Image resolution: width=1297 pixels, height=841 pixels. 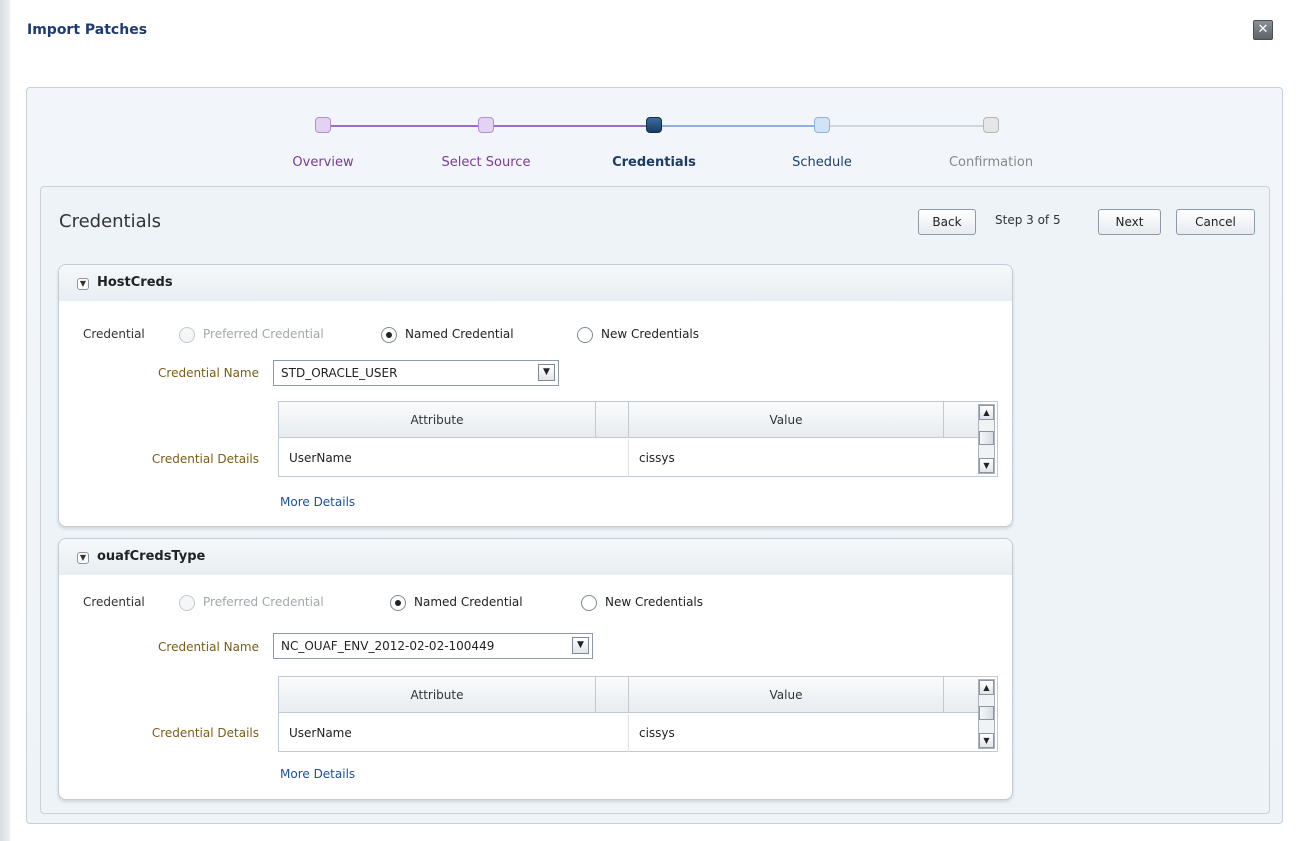 What do you see at coordinates (388, 646) in the screenshot?
I see `credential-name-value: NC_OUAF_ENV_2012-02-02-100449` at bounding box center [388, 646].